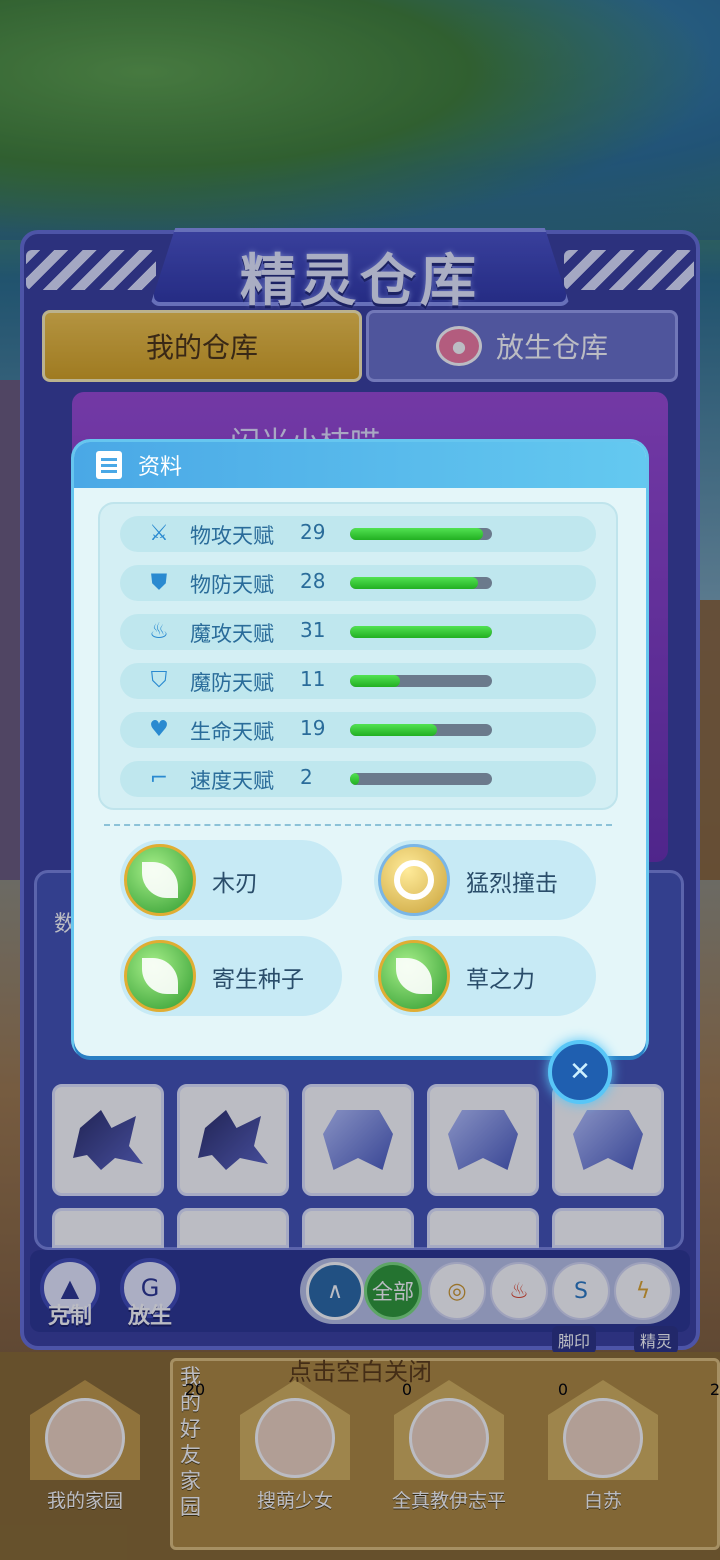 Image resolution: width=720 pixels, height=1560 pixels. Describe the element at coordinates (313, 679) in the screenshot. I see `stat-value: 11` at that location.